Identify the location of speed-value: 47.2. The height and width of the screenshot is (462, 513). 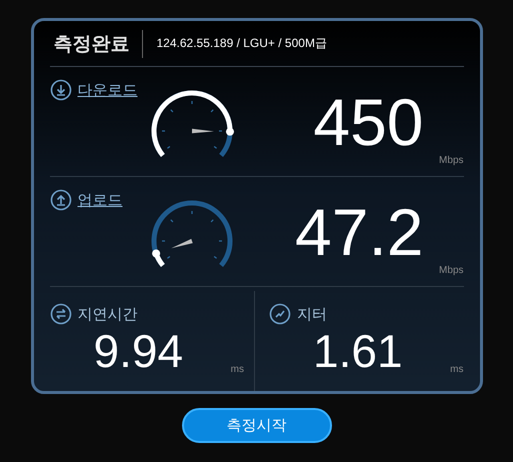
(359, 232).